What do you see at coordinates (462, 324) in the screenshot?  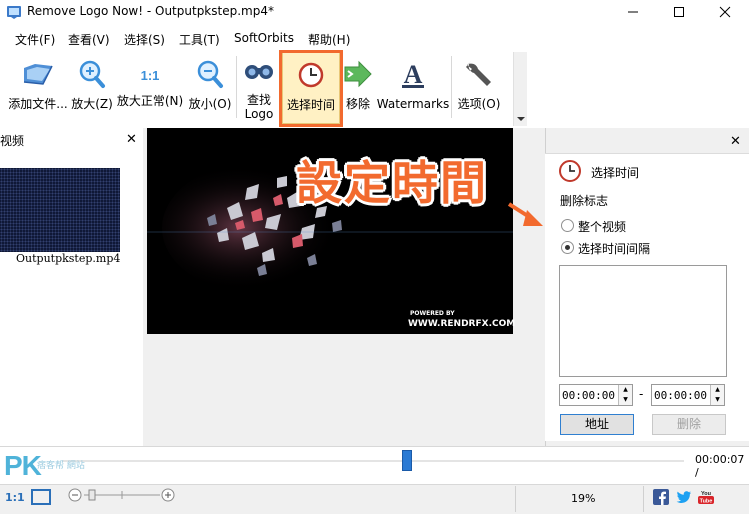 I see `video-watermark-site: WWW.RENDRFX.COM` at bounding box center [462, 324].